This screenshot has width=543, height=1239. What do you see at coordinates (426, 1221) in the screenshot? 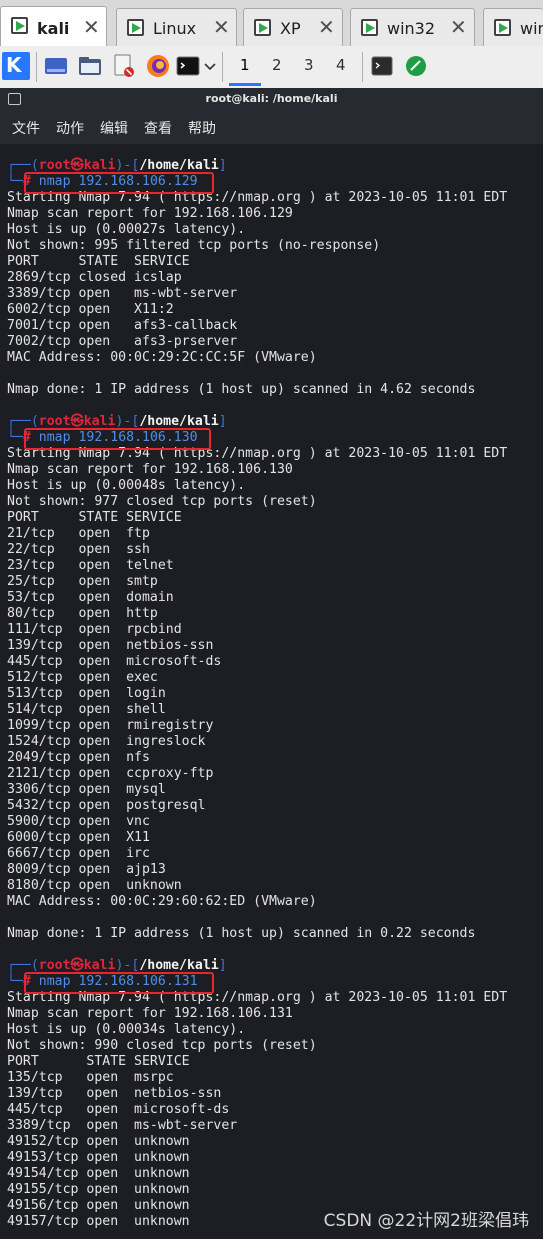
I see `watermark: CSDN @22计网2班梁倡玮` at bounding box center [426, 1221].